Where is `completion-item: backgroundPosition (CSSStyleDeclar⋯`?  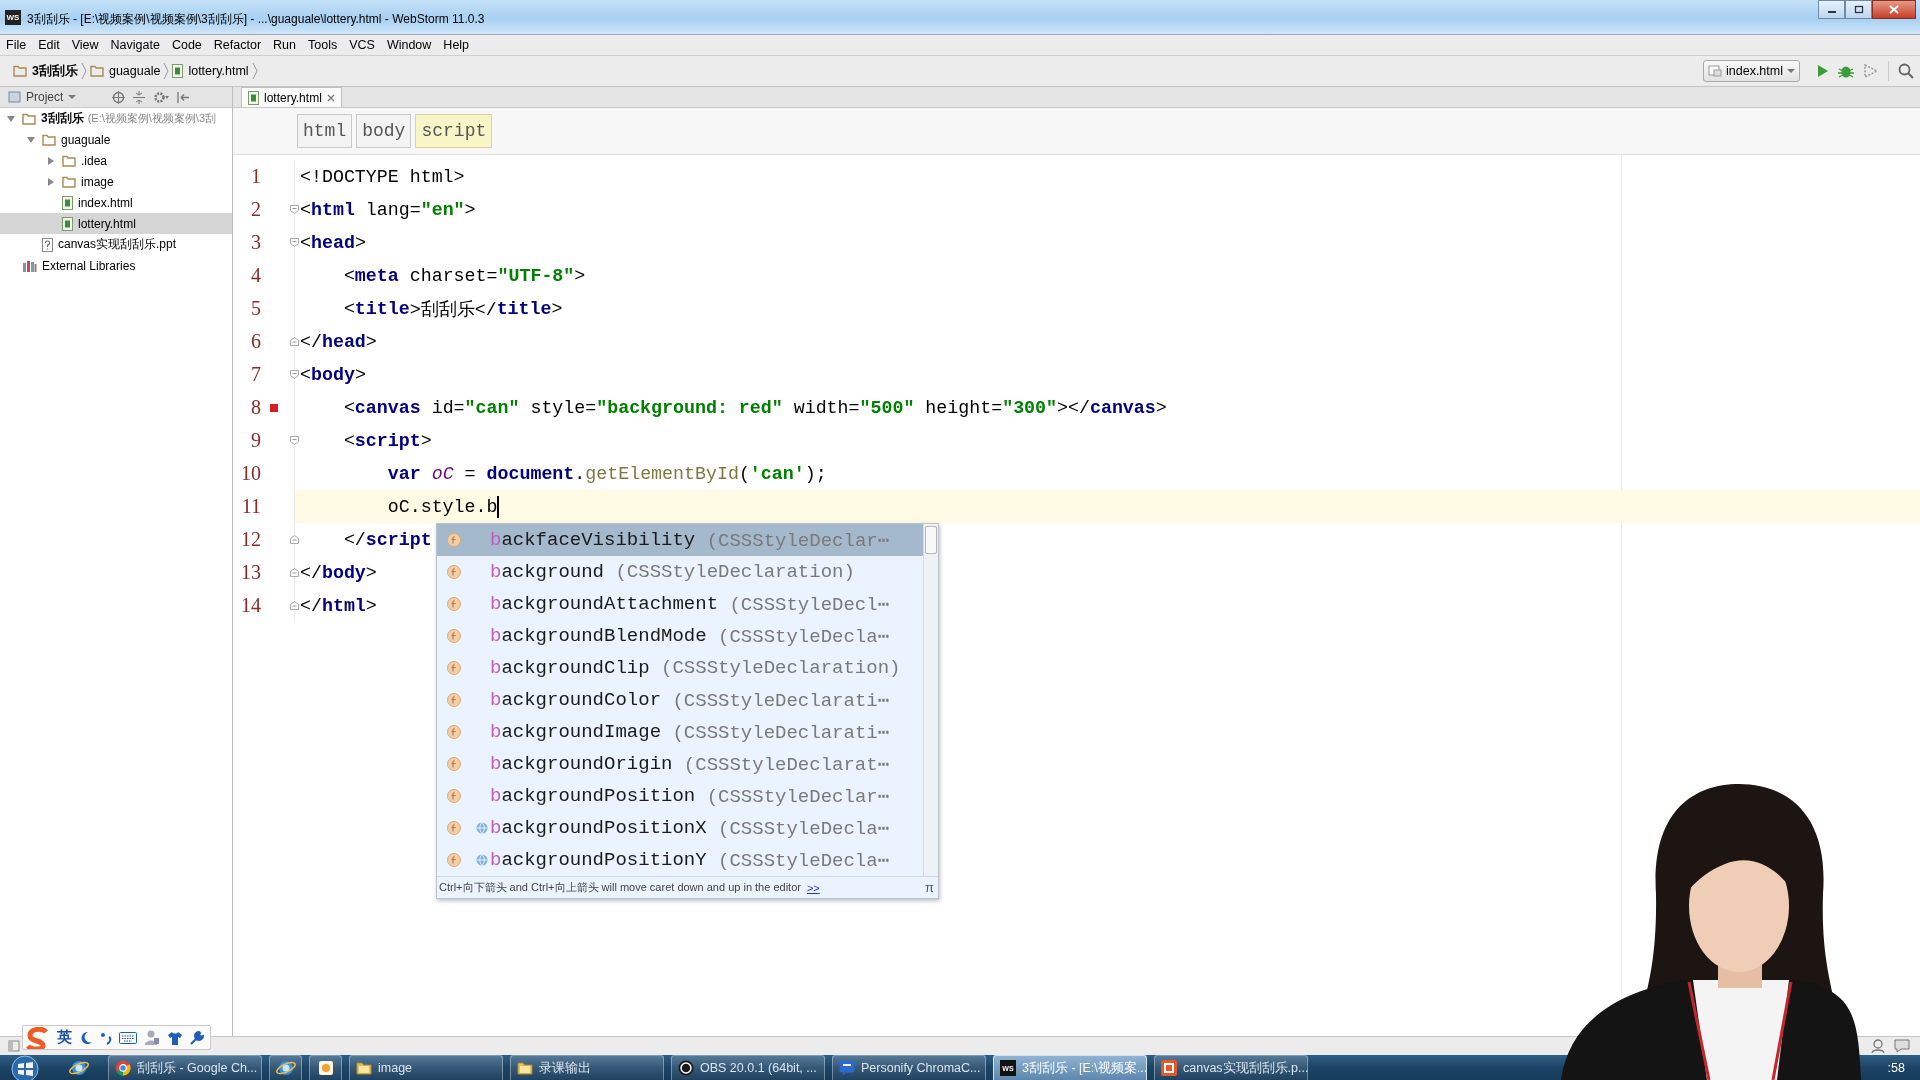
completion-item: backgroundPosition (CSSStyleDeclar⋯ is located at coordinates (680, 796).